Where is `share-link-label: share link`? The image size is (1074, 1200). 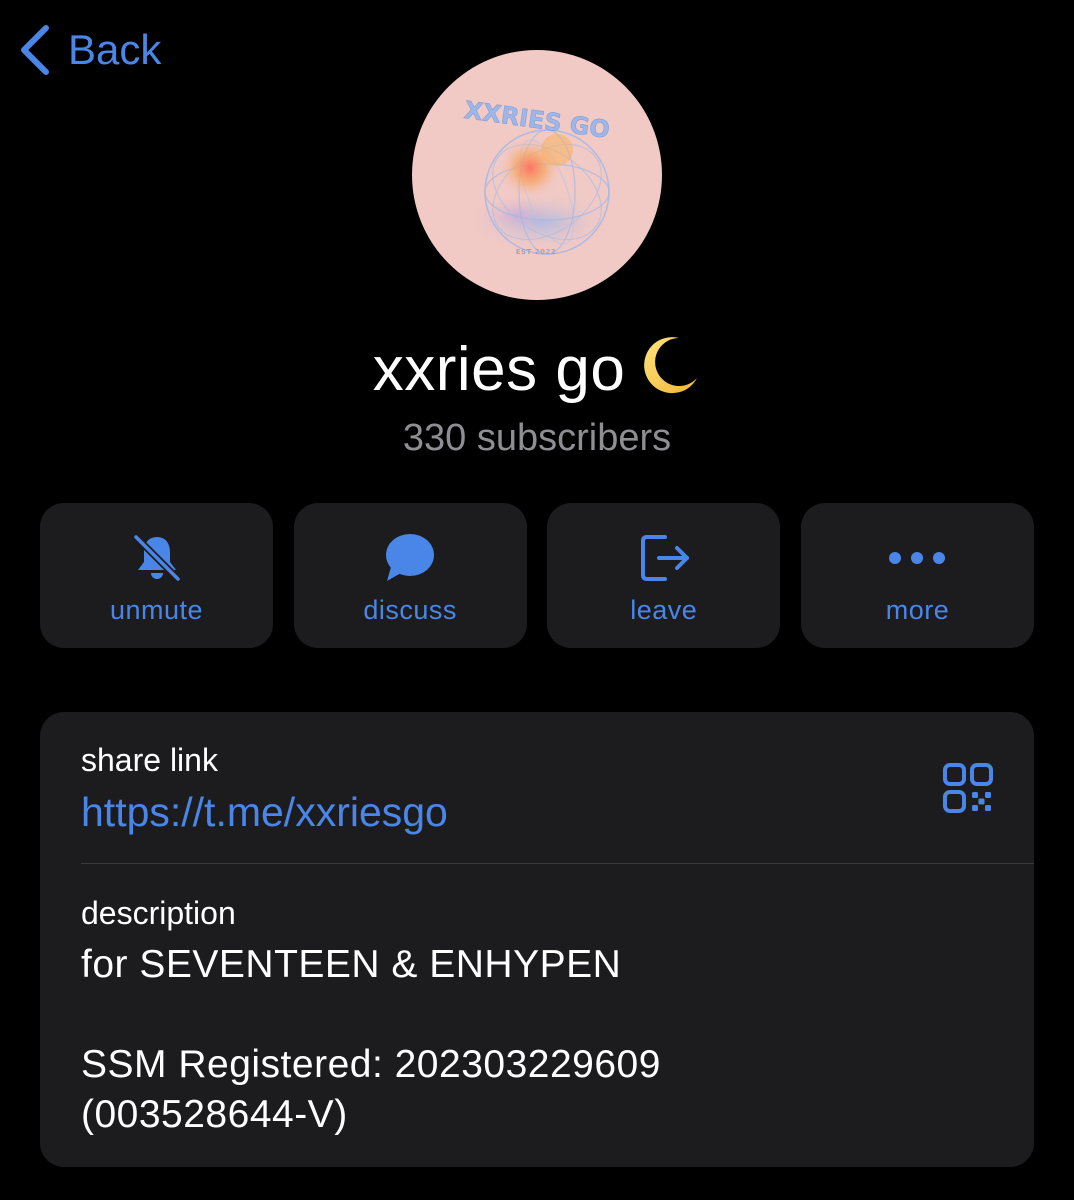
share-link-label: share link is located at coordinates (149, 760).